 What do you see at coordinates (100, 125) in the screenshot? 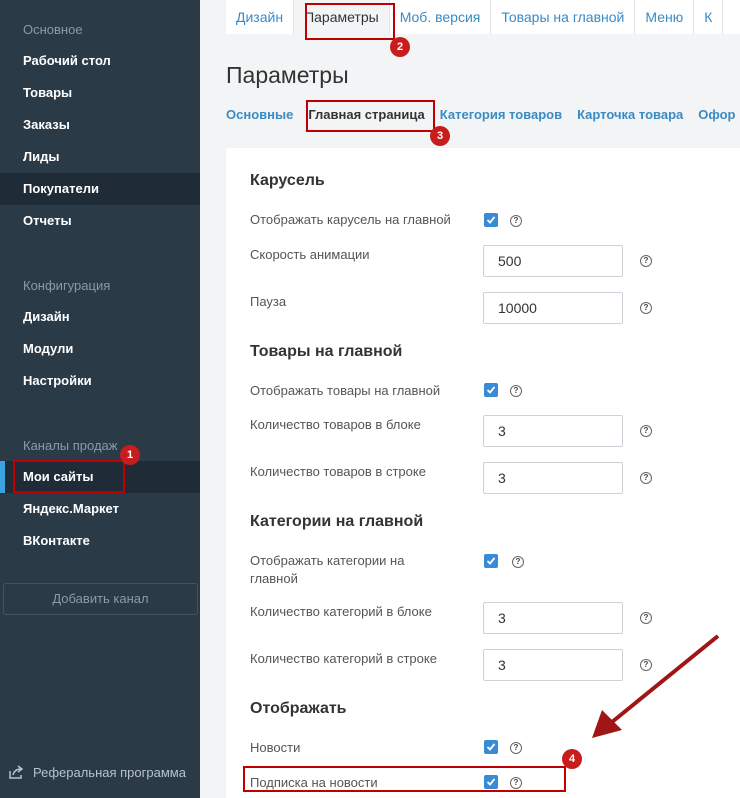
I see `sidebar-item-orders: Заказы` at bounding box center [100, 125].